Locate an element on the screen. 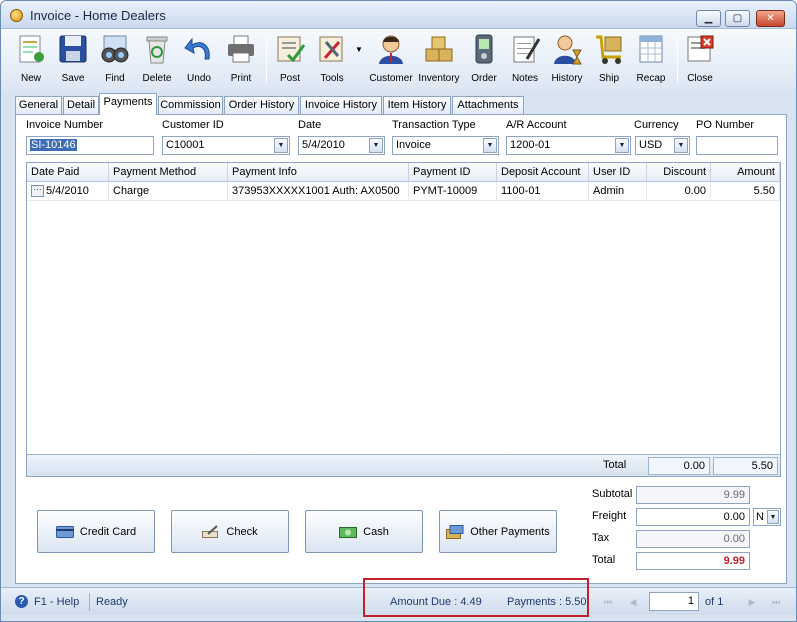 This screenshot has width=797, height=622. history-button: History is located at coordinates (567, 61).